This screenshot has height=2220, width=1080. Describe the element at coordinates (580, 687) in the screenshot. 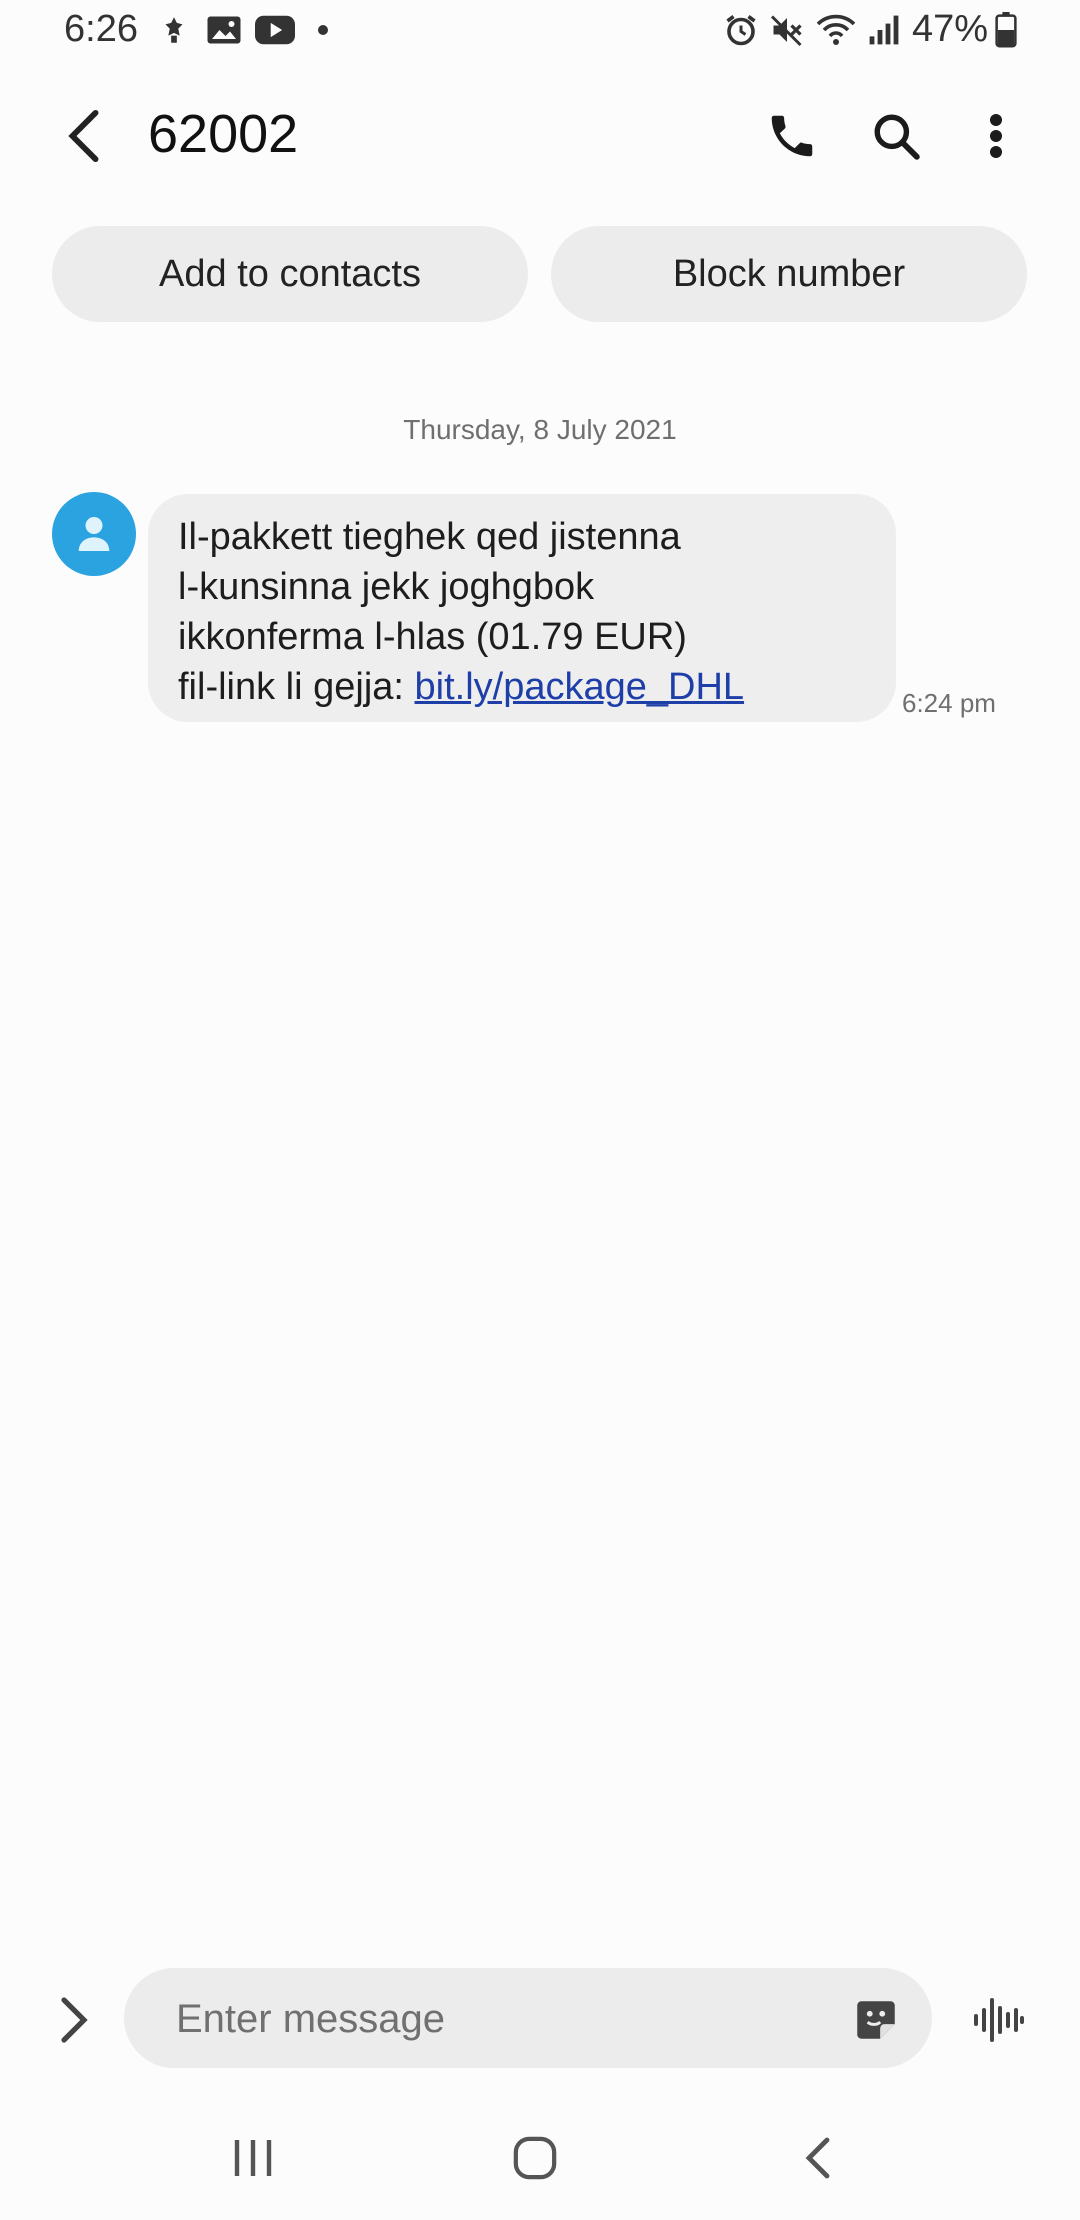

I see `message-link: bit.ly/package_DHL` at that location.